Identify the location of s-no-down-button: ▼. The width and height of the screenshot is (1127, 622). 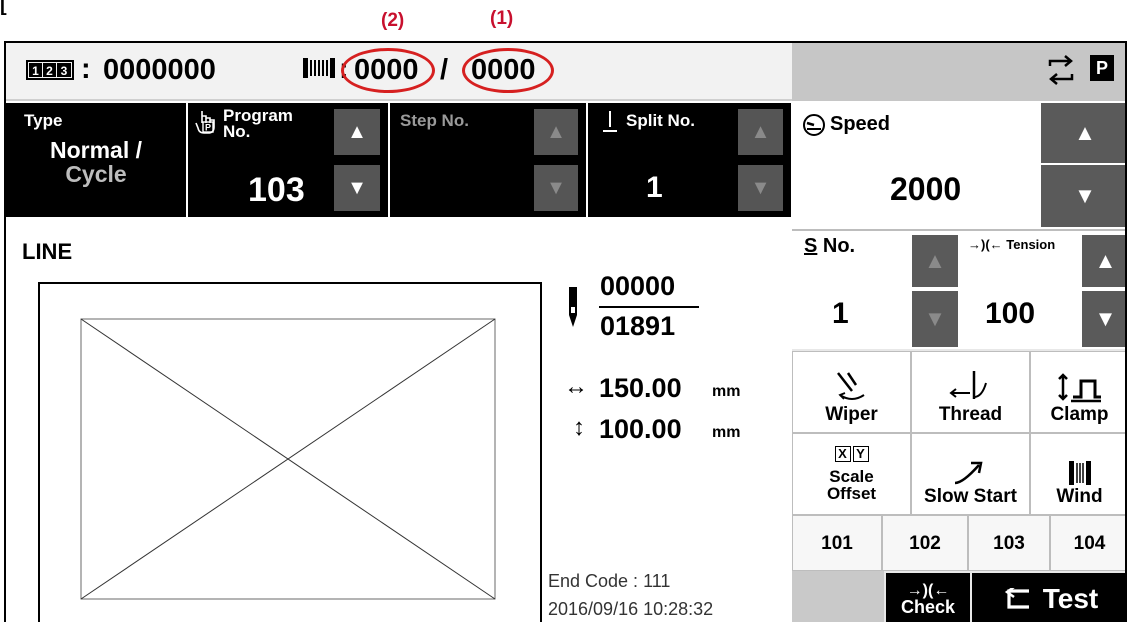
(935, 319).